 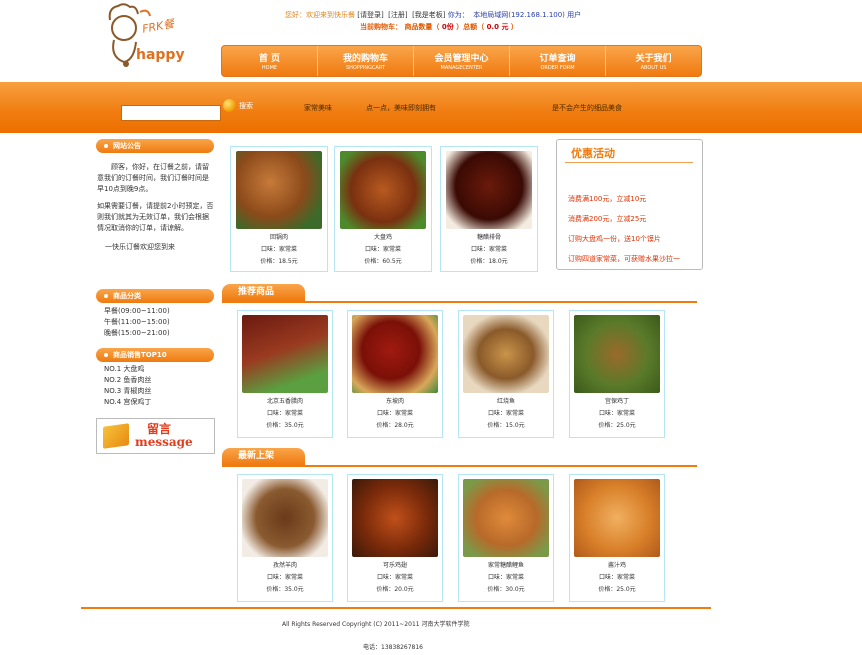 I want to click on message-button: 留言 message, so click(x=155, y=436).